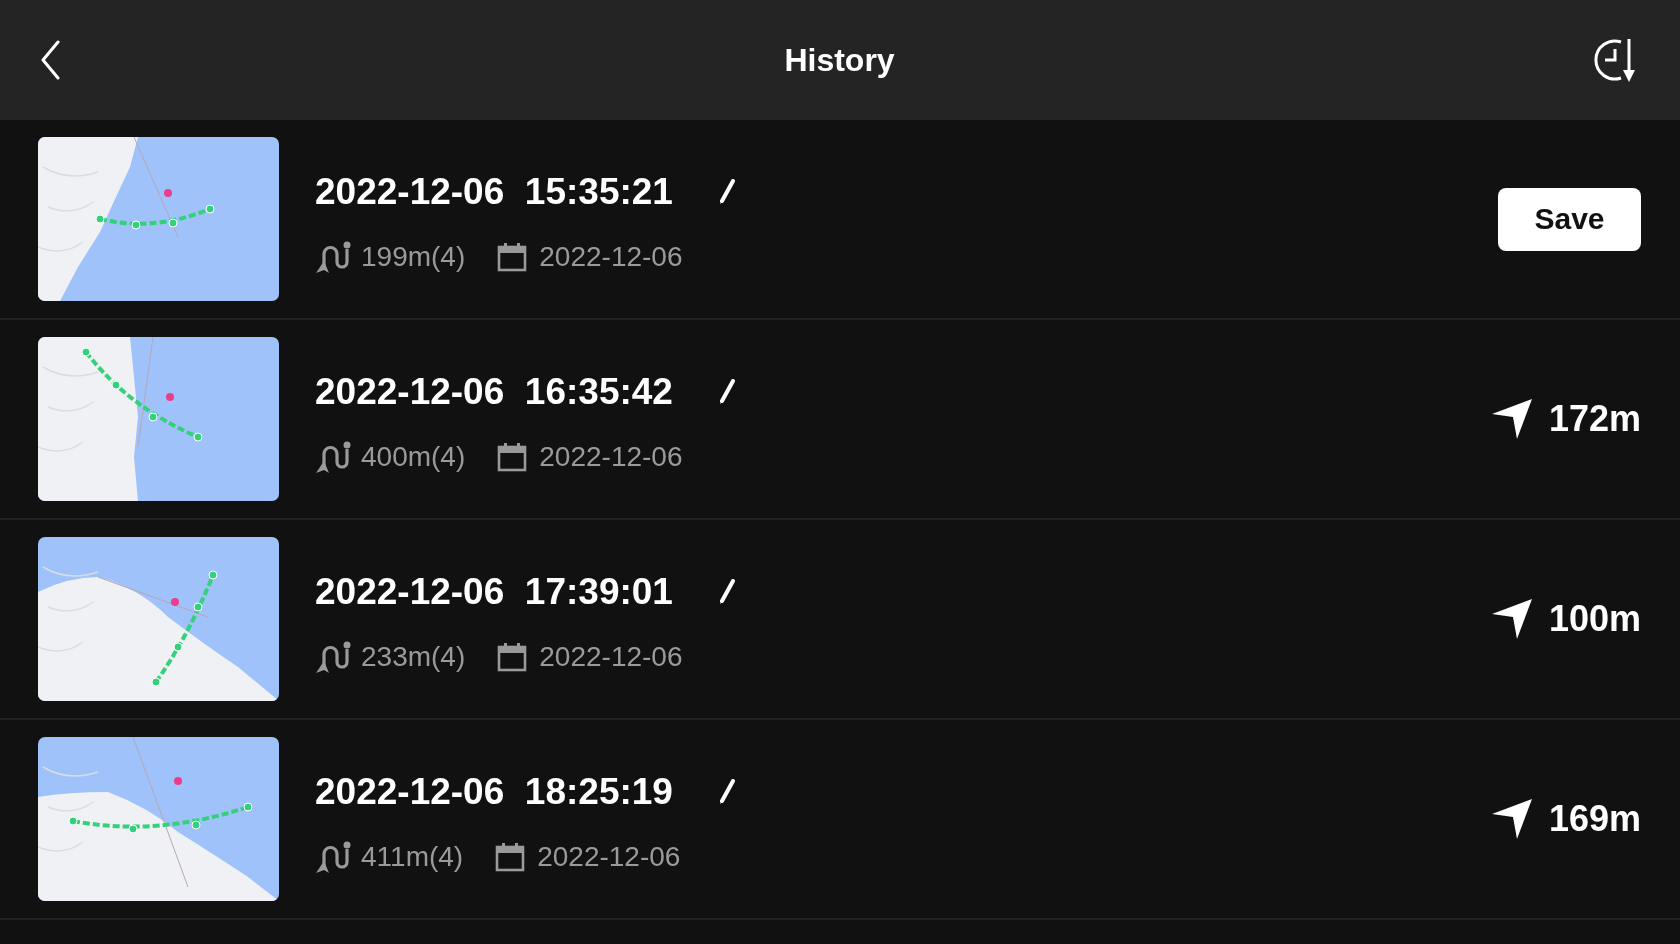  I want to click on distance-text: 172m, so click(1594, 419).